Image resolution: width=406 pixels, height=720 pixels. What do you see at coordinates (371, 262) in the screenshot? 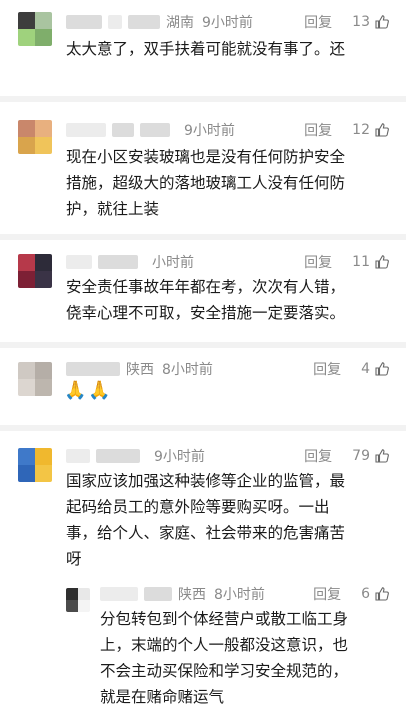
I see `like-button: 11` at bounding box center [371, 262].